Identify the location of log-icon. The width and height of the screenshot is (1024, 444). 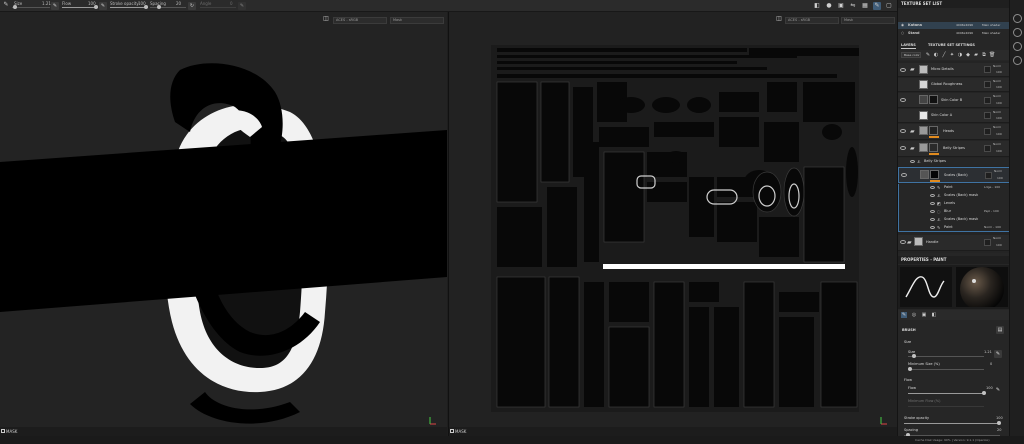
(1017, 60).